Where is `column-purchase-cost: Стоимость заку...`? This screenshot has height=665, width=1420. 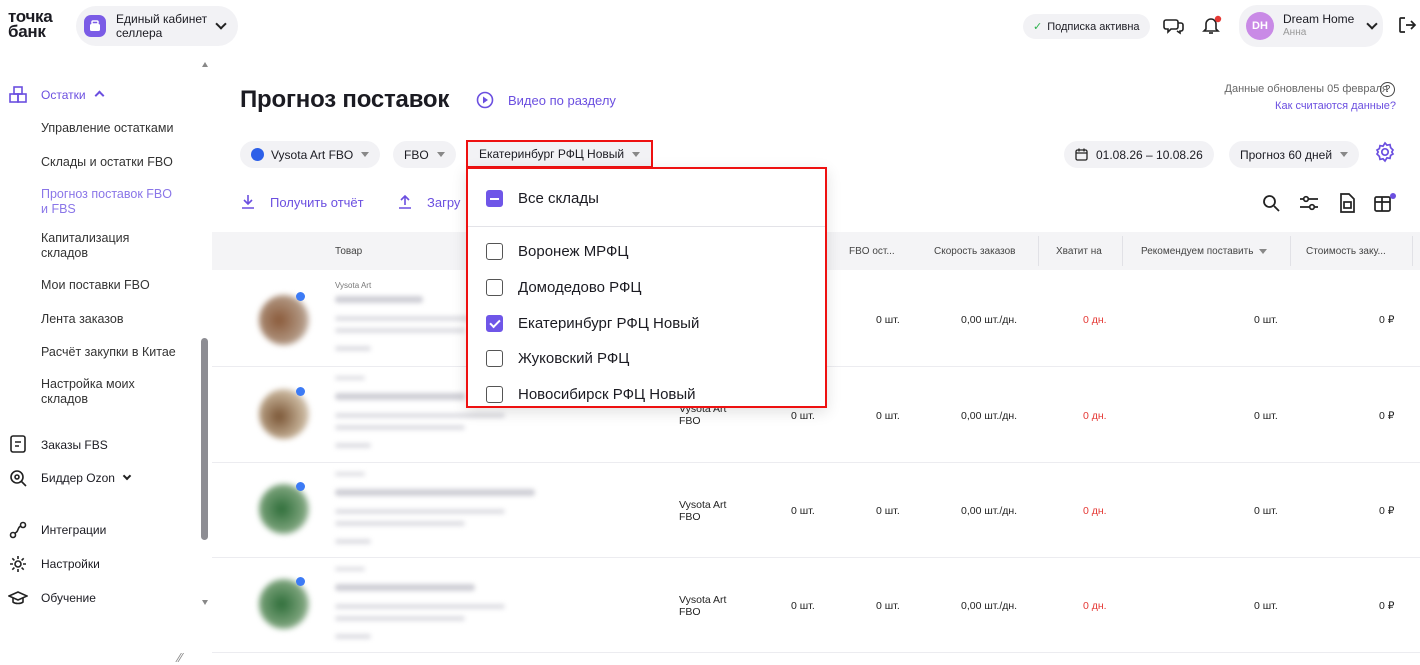 column-purchase-cost: Стоимость заку... is located at coordinates (1346, 251).